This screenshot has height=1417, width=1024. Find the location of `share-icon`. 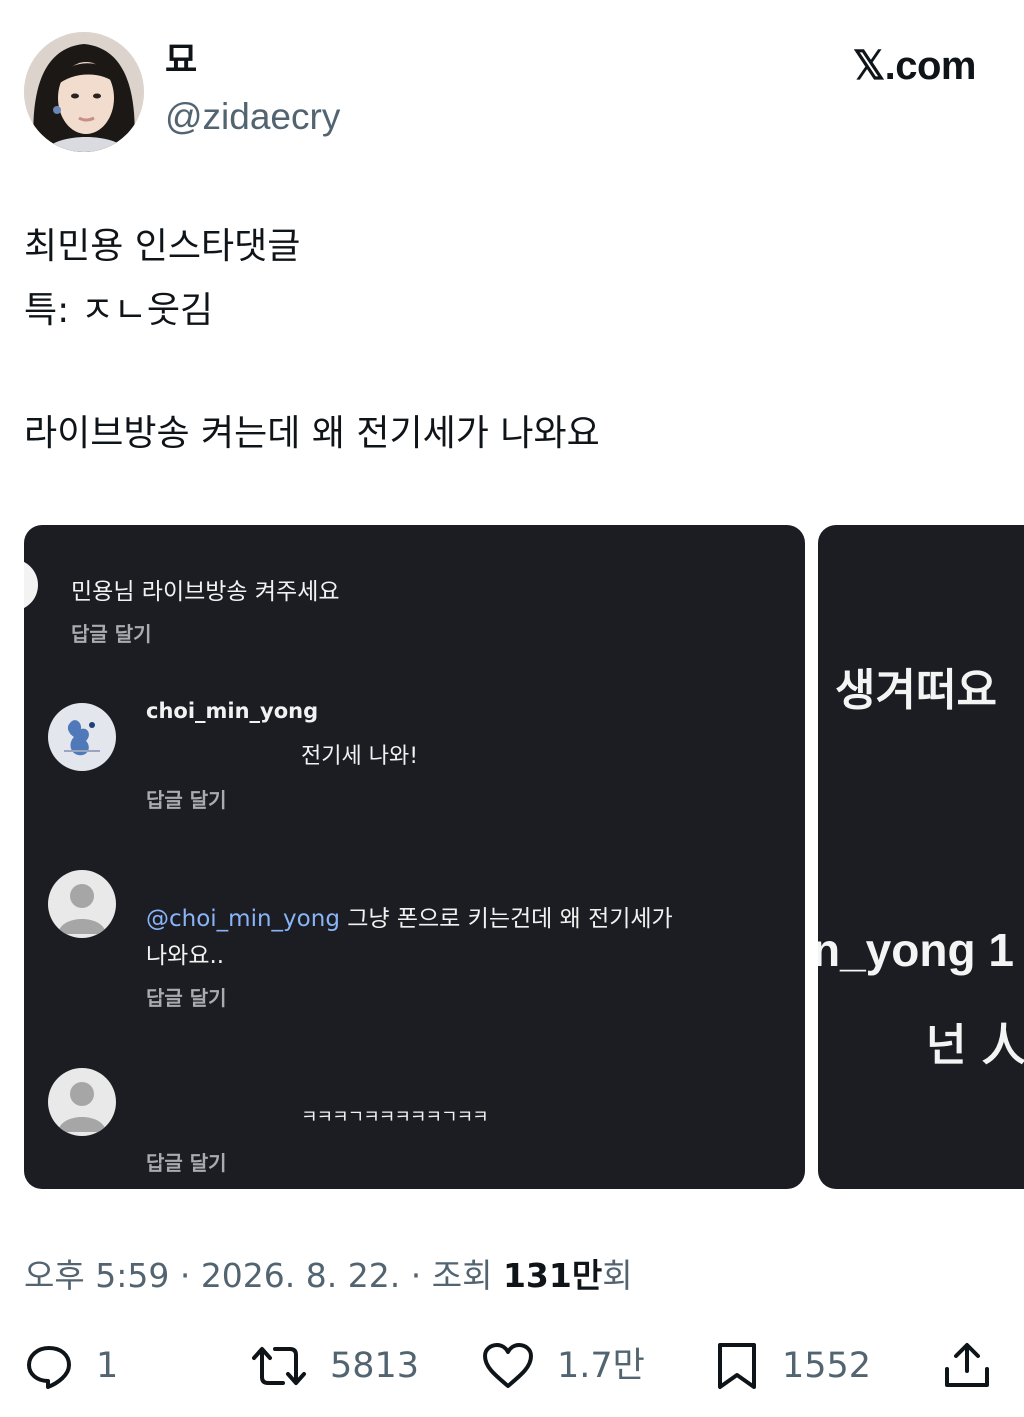

share-icon is located at coordinates (967, 1366).